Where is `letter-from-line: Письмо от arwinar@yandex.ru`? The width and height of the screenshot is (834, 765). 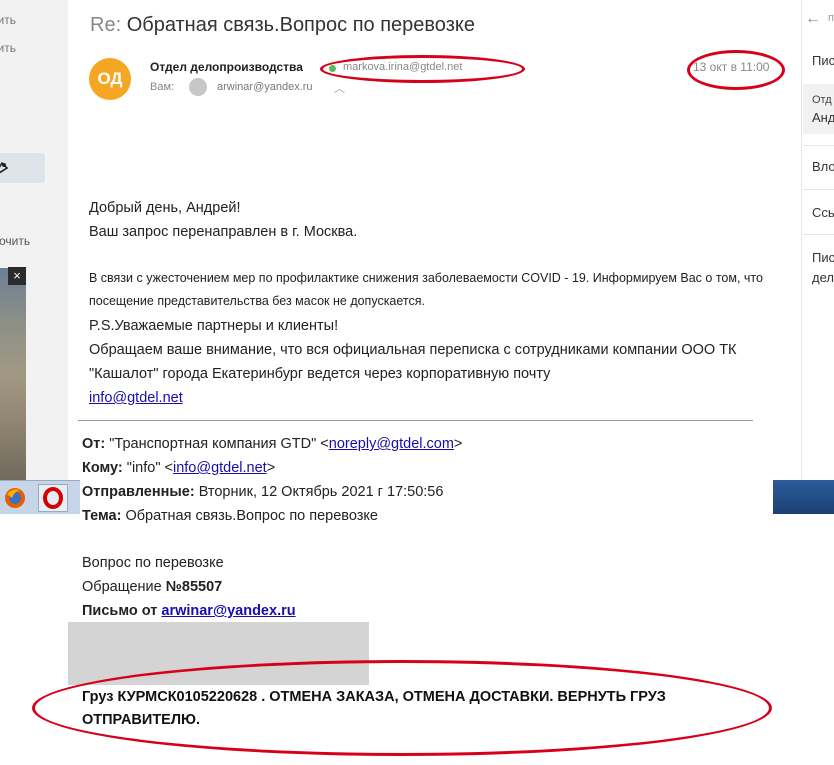 letter-from-line: Письмо от arwinar@yandex.ru is located at coordinates (189, 611).